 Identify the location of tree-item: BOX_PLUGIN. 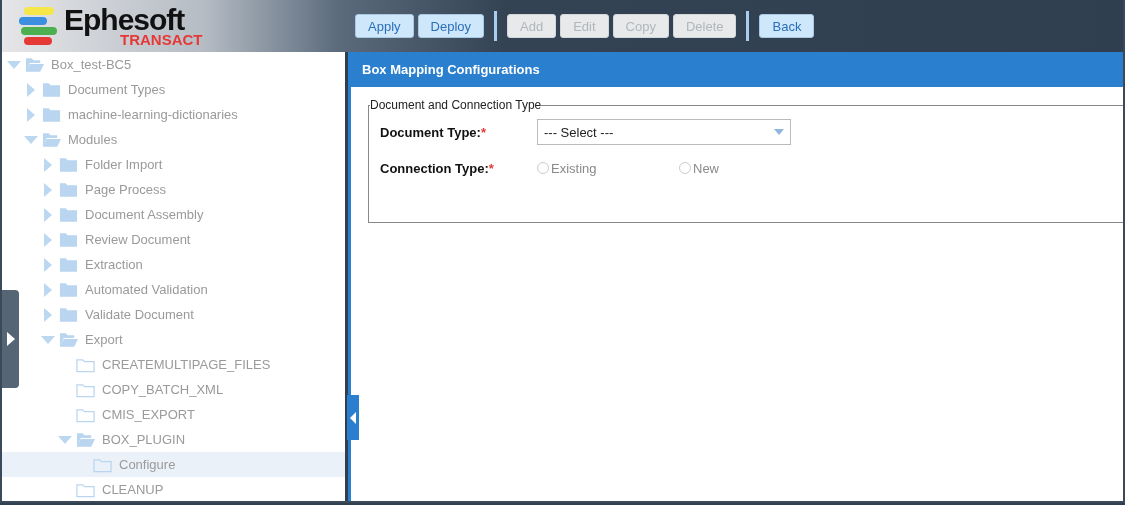
(144, 439).